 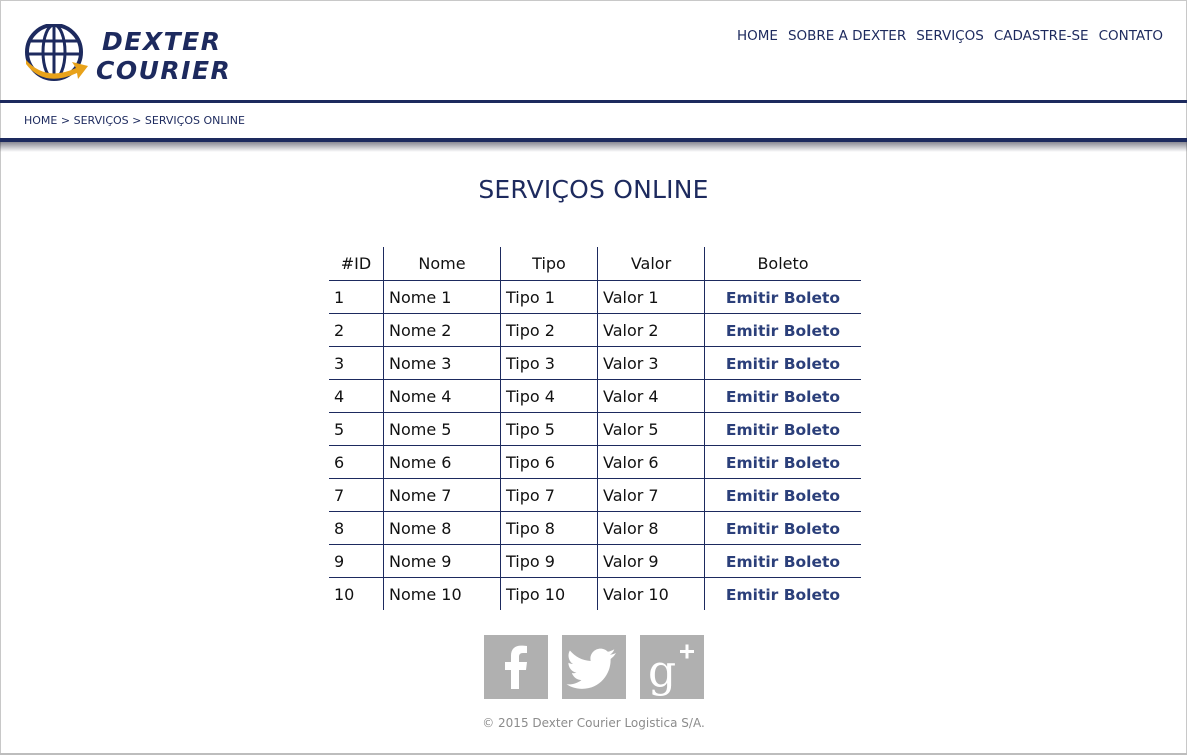 I want to click on header-divider, so click(x=593, y=101).